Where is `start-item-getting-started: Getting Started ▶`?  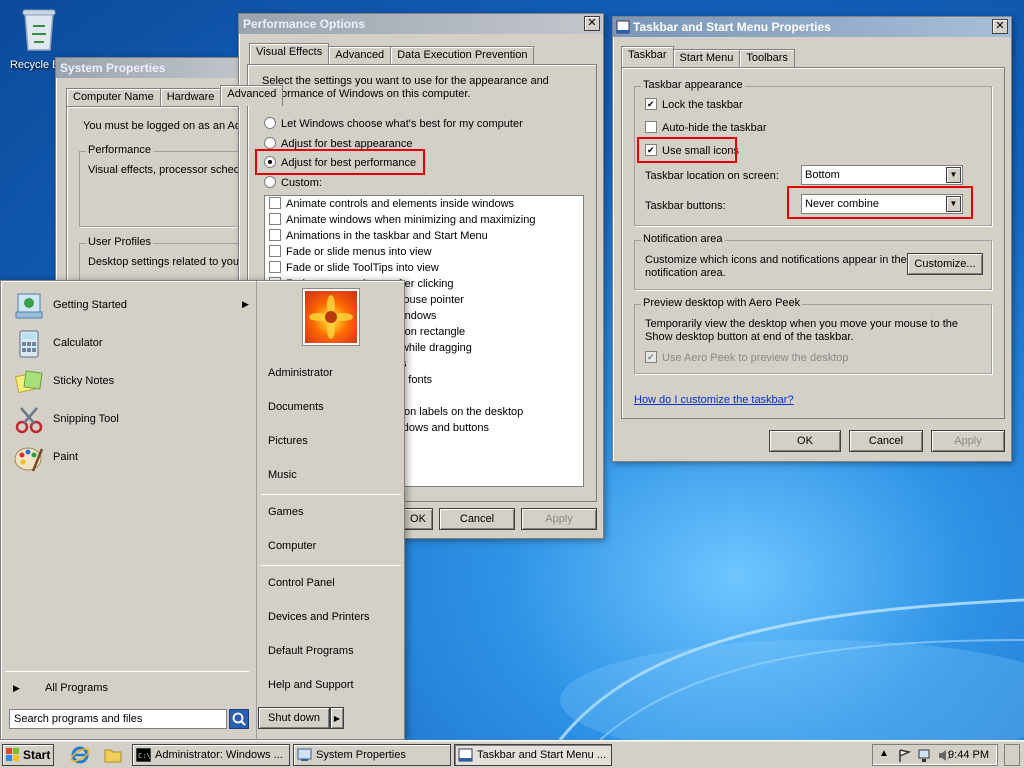
start-item-getting-started: Getting Started ▶ is located at coordinates (129, 306).